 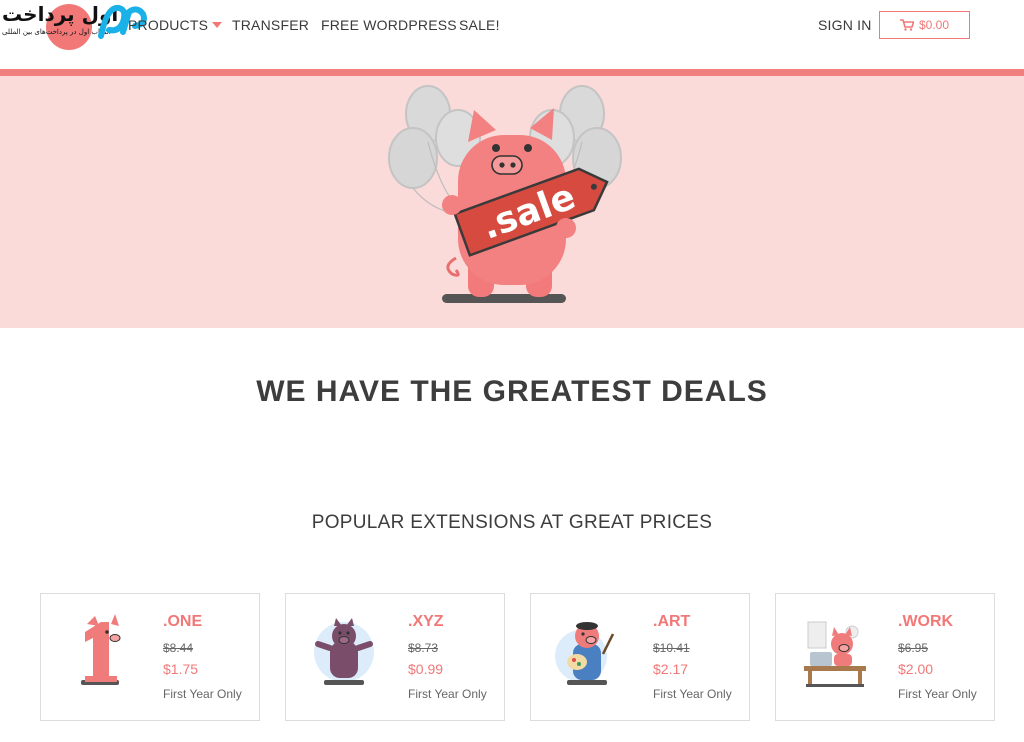 I want to click on extension-name: .ONE, so click(x=183, y=621).